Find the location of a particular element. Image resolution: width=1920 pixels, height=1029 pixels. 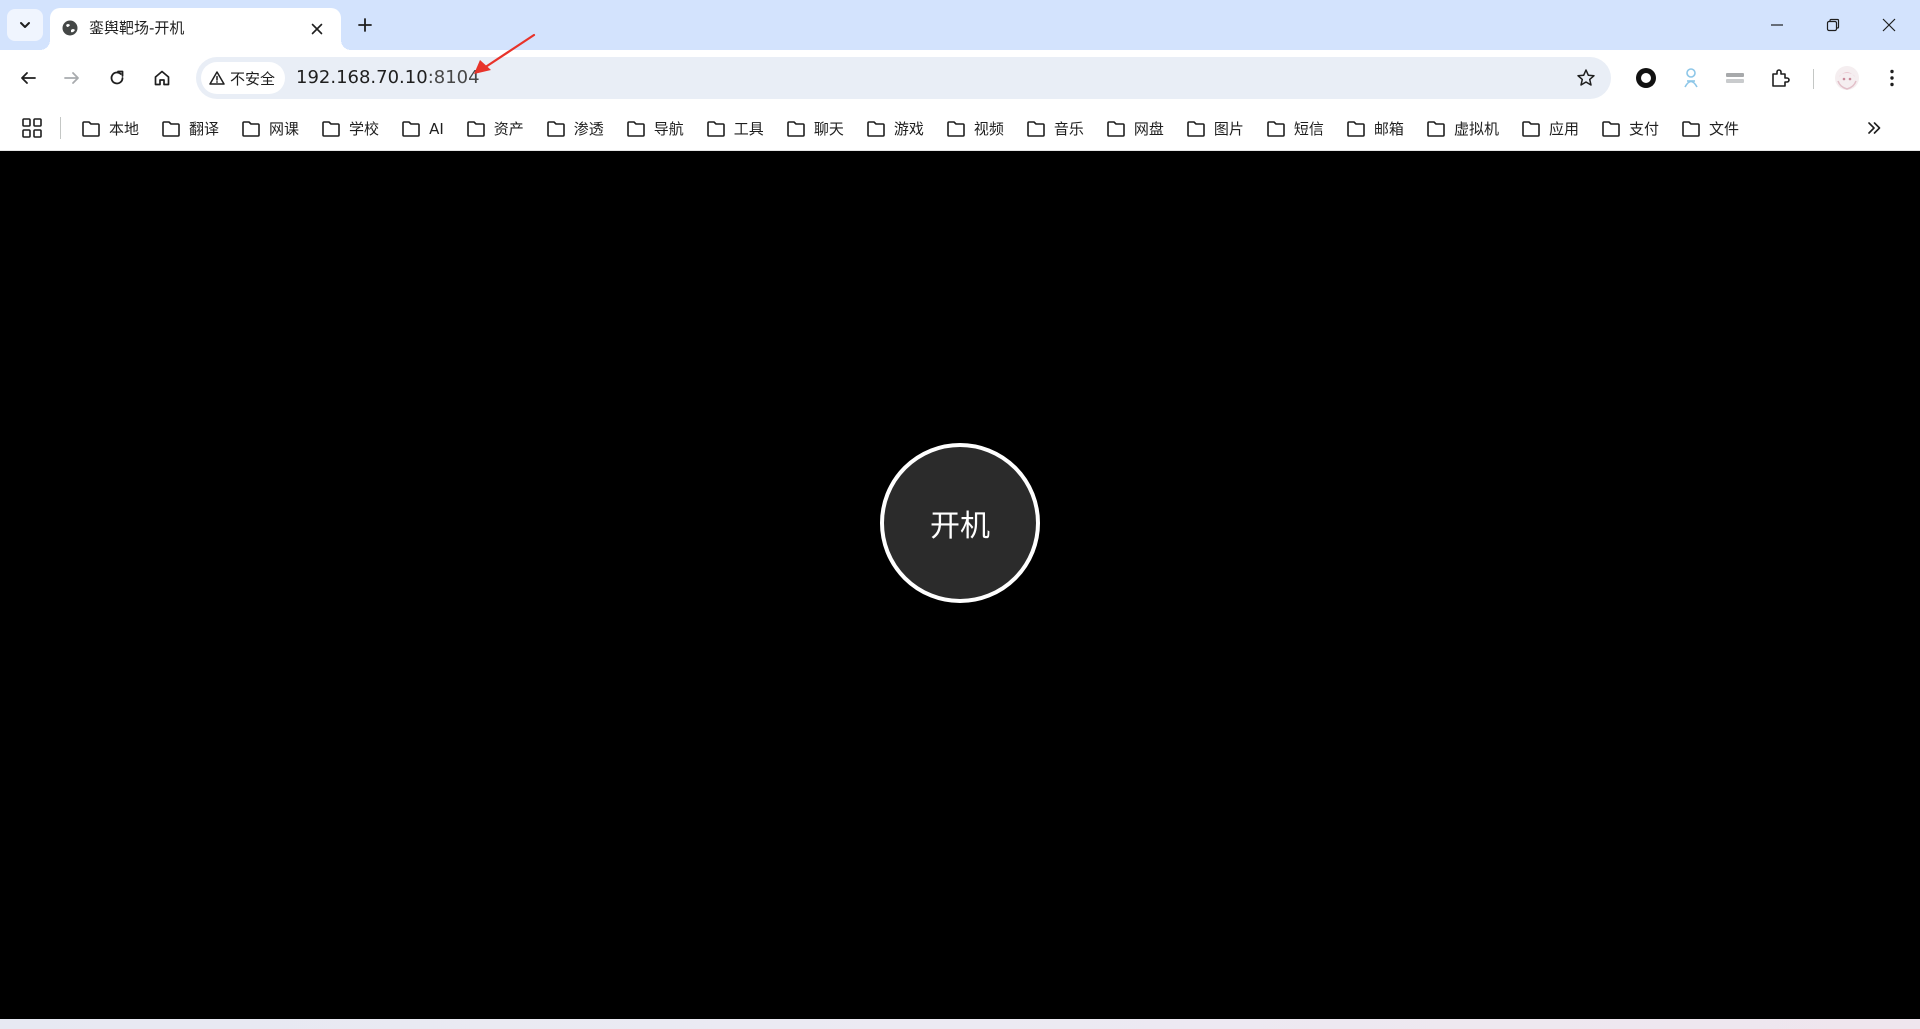

browser-toolbar: 不安全 192.168.70.10:8104 is located at coordinates (960, 78).